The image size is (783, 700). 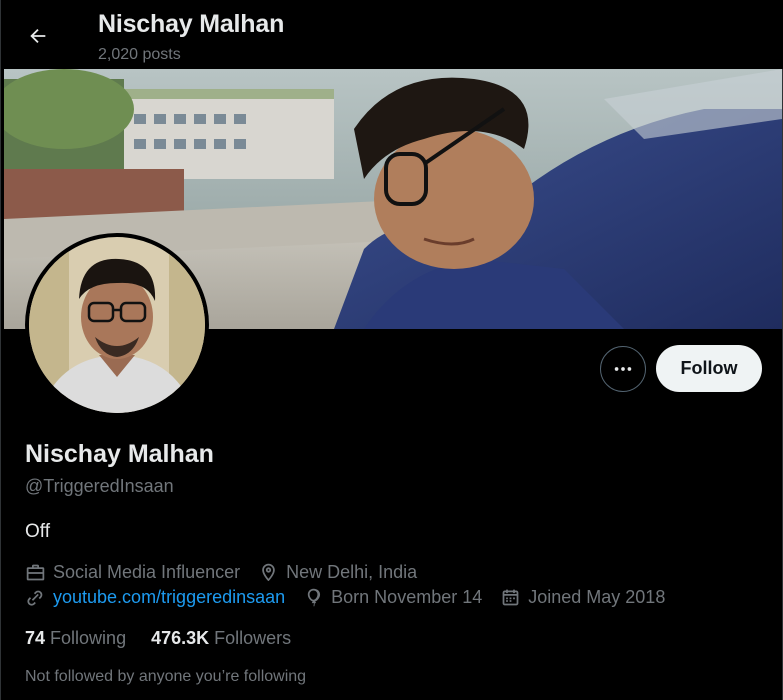 What do you see at coordinates (180, 638) in the screenshot?
I see `followers-count: 476.3K` at bounding box center [180, 638].